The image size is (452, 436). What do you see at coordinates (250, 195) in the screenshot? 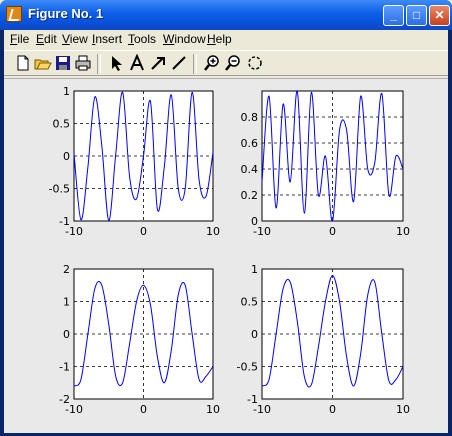
I see `y-tick-label: 0.2` at bounding box center [250, 195].